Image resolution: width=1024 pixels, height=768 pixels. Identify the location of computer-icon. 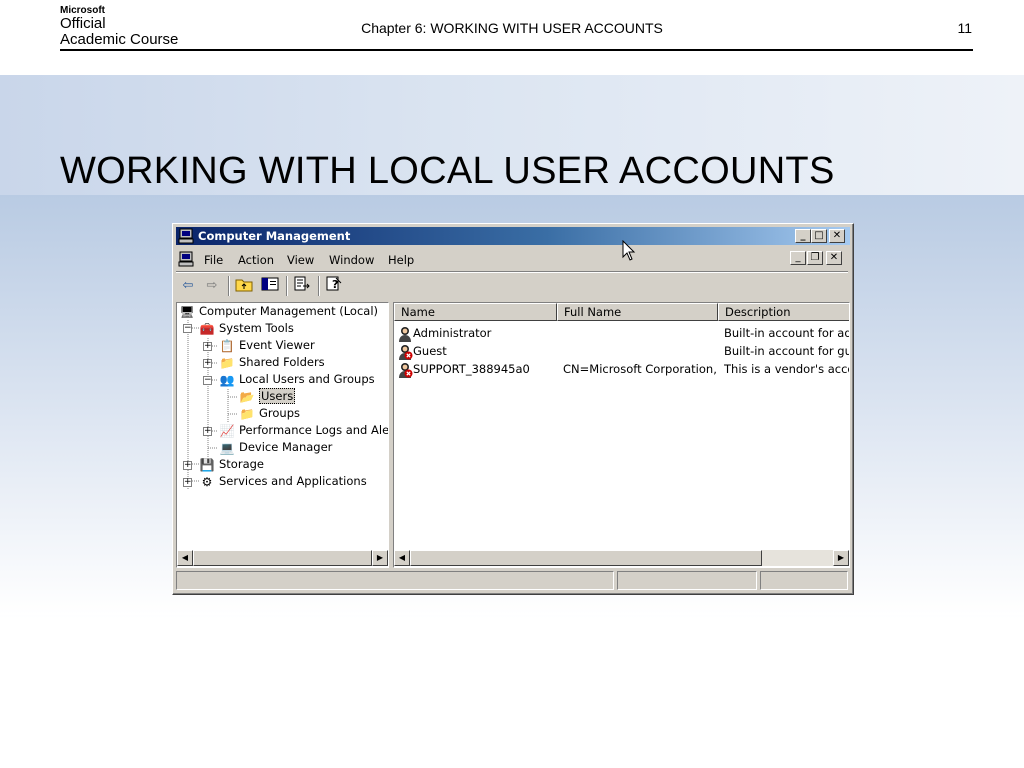
(186, 236).